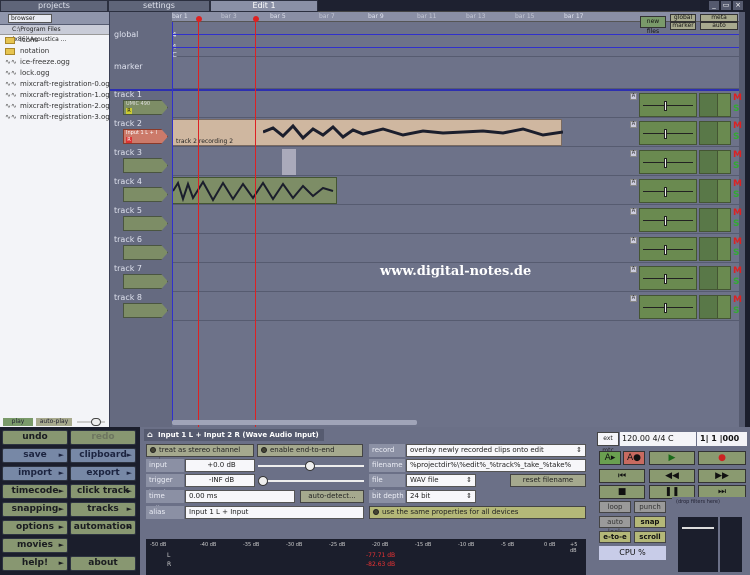 The image size is (750, 575). Describe the element at coordinates (289, 162) in the screenshot. I see `audio-clip` at that location.